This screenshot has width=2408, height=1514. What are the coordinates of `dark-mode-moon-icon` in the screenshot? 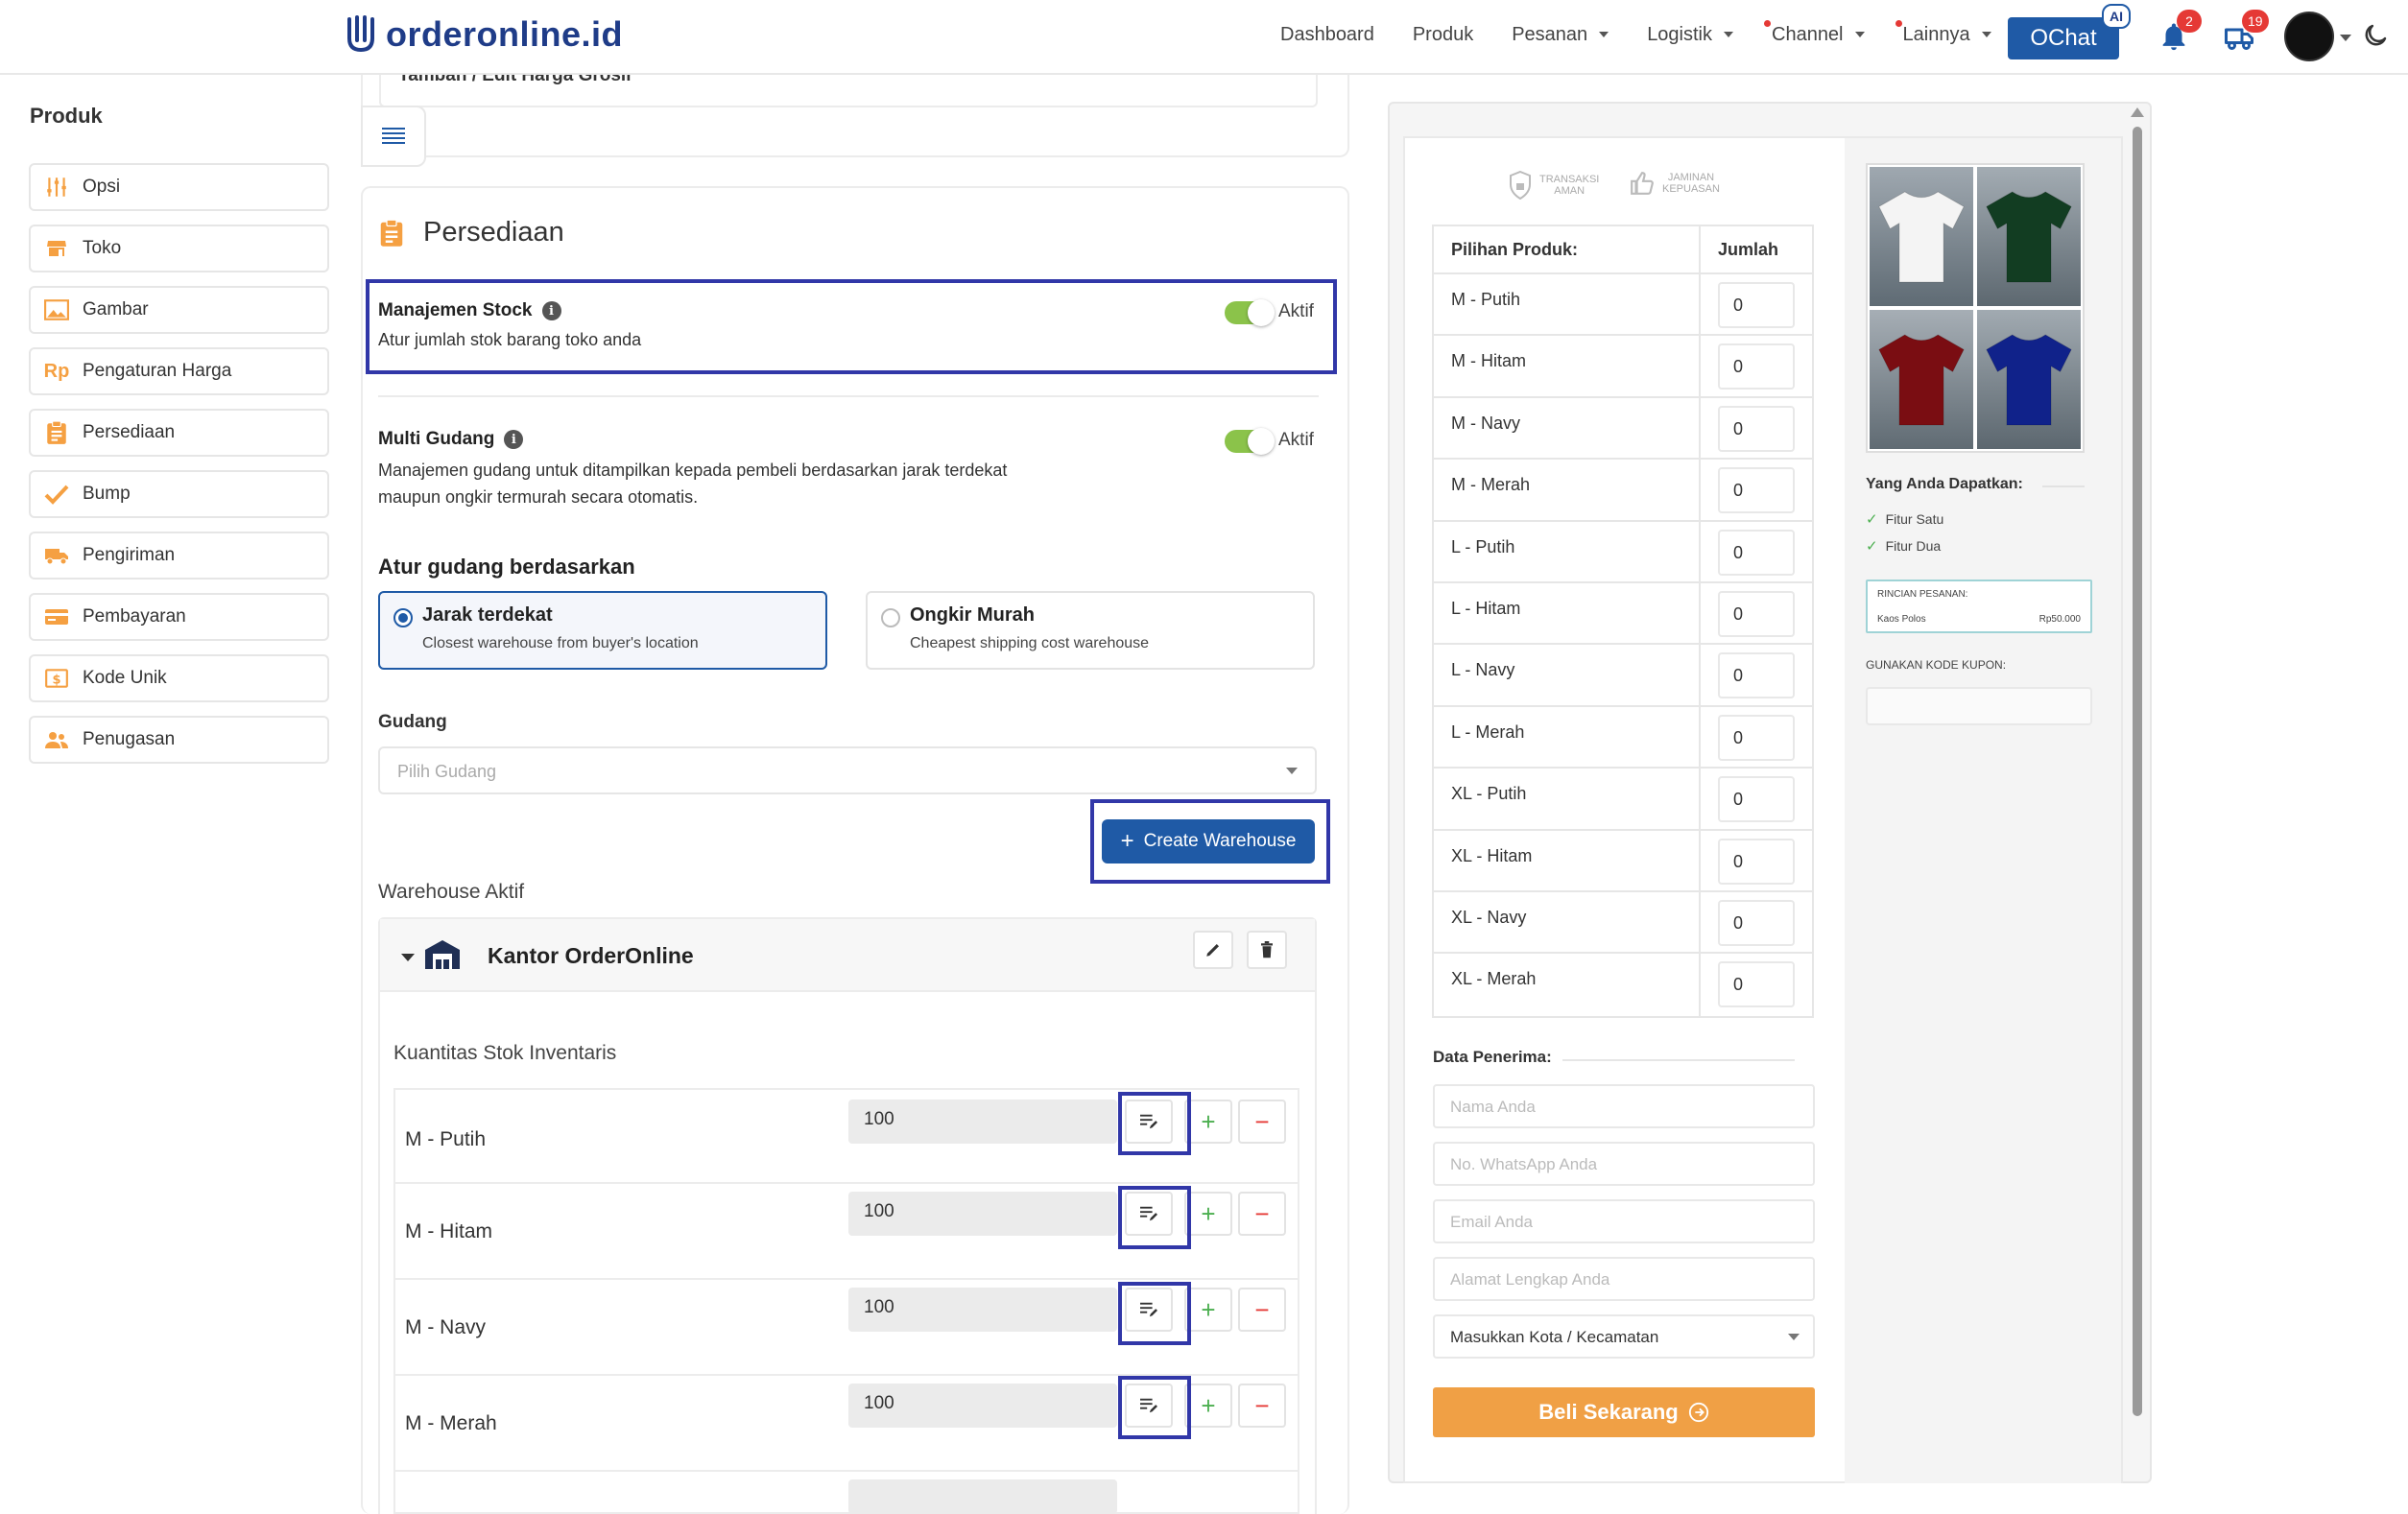 It's located at (2375, 35).